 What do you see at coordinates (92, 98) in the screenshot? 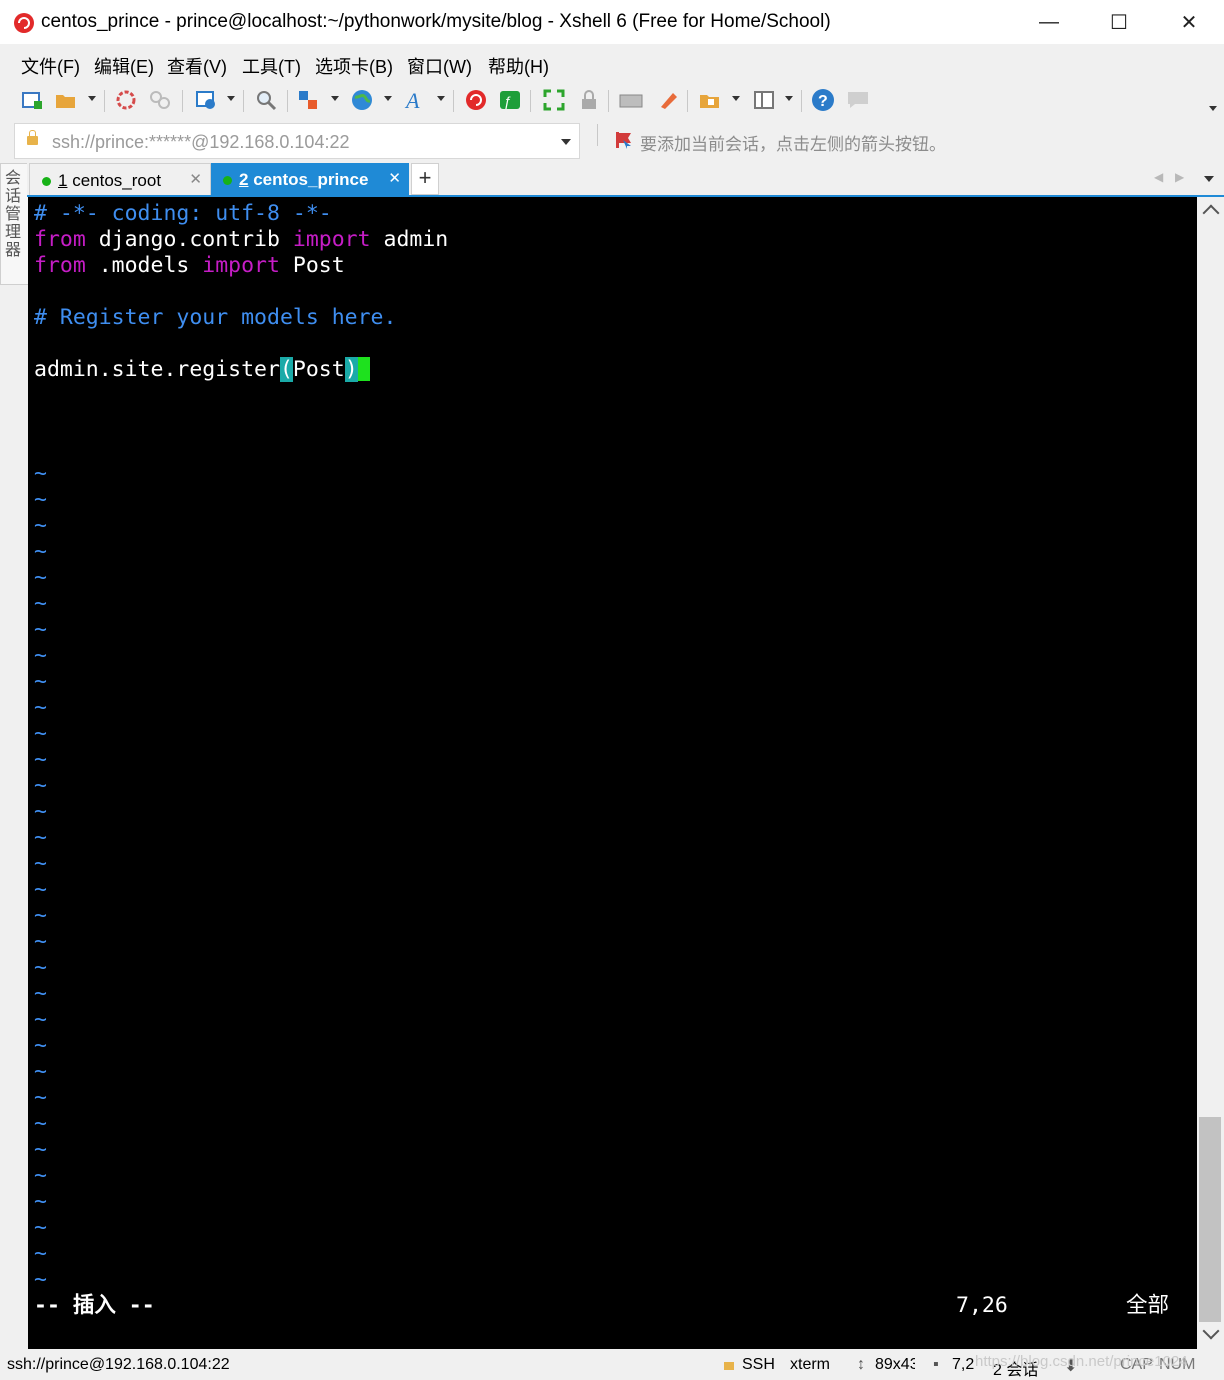
I see `open-dropdown-icon` at bounding box center [92, 98].